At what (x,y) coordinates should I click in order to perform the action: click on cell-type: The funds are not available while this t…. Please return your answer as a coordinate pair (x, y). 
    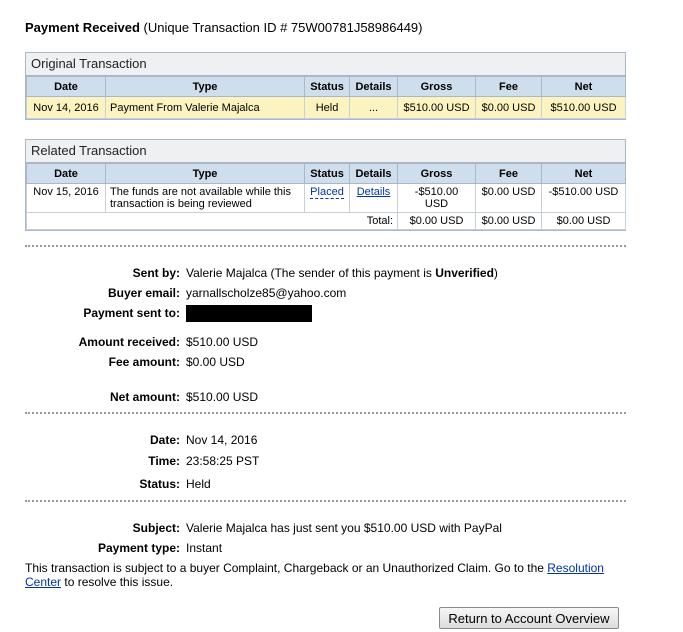
    Looking at the image, I should click on (205, 198).